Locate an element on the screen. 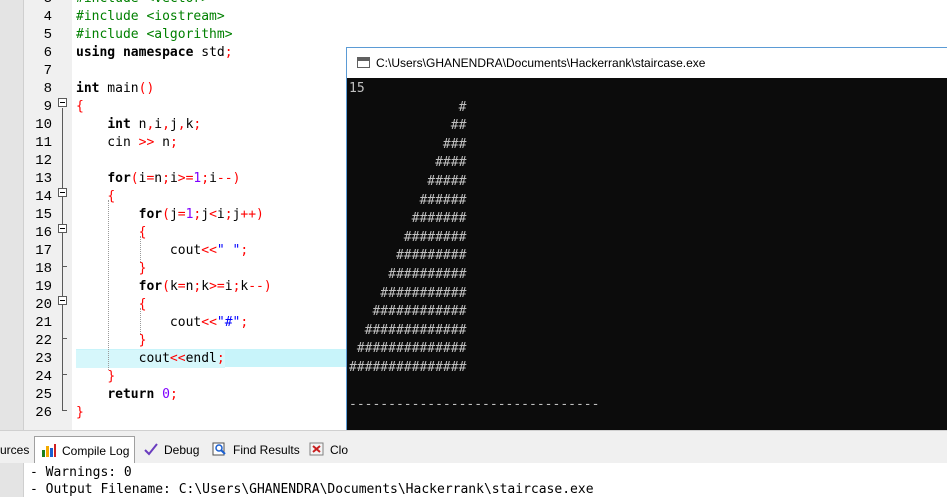  line-number: 16 is located at coordinates (43, 233).